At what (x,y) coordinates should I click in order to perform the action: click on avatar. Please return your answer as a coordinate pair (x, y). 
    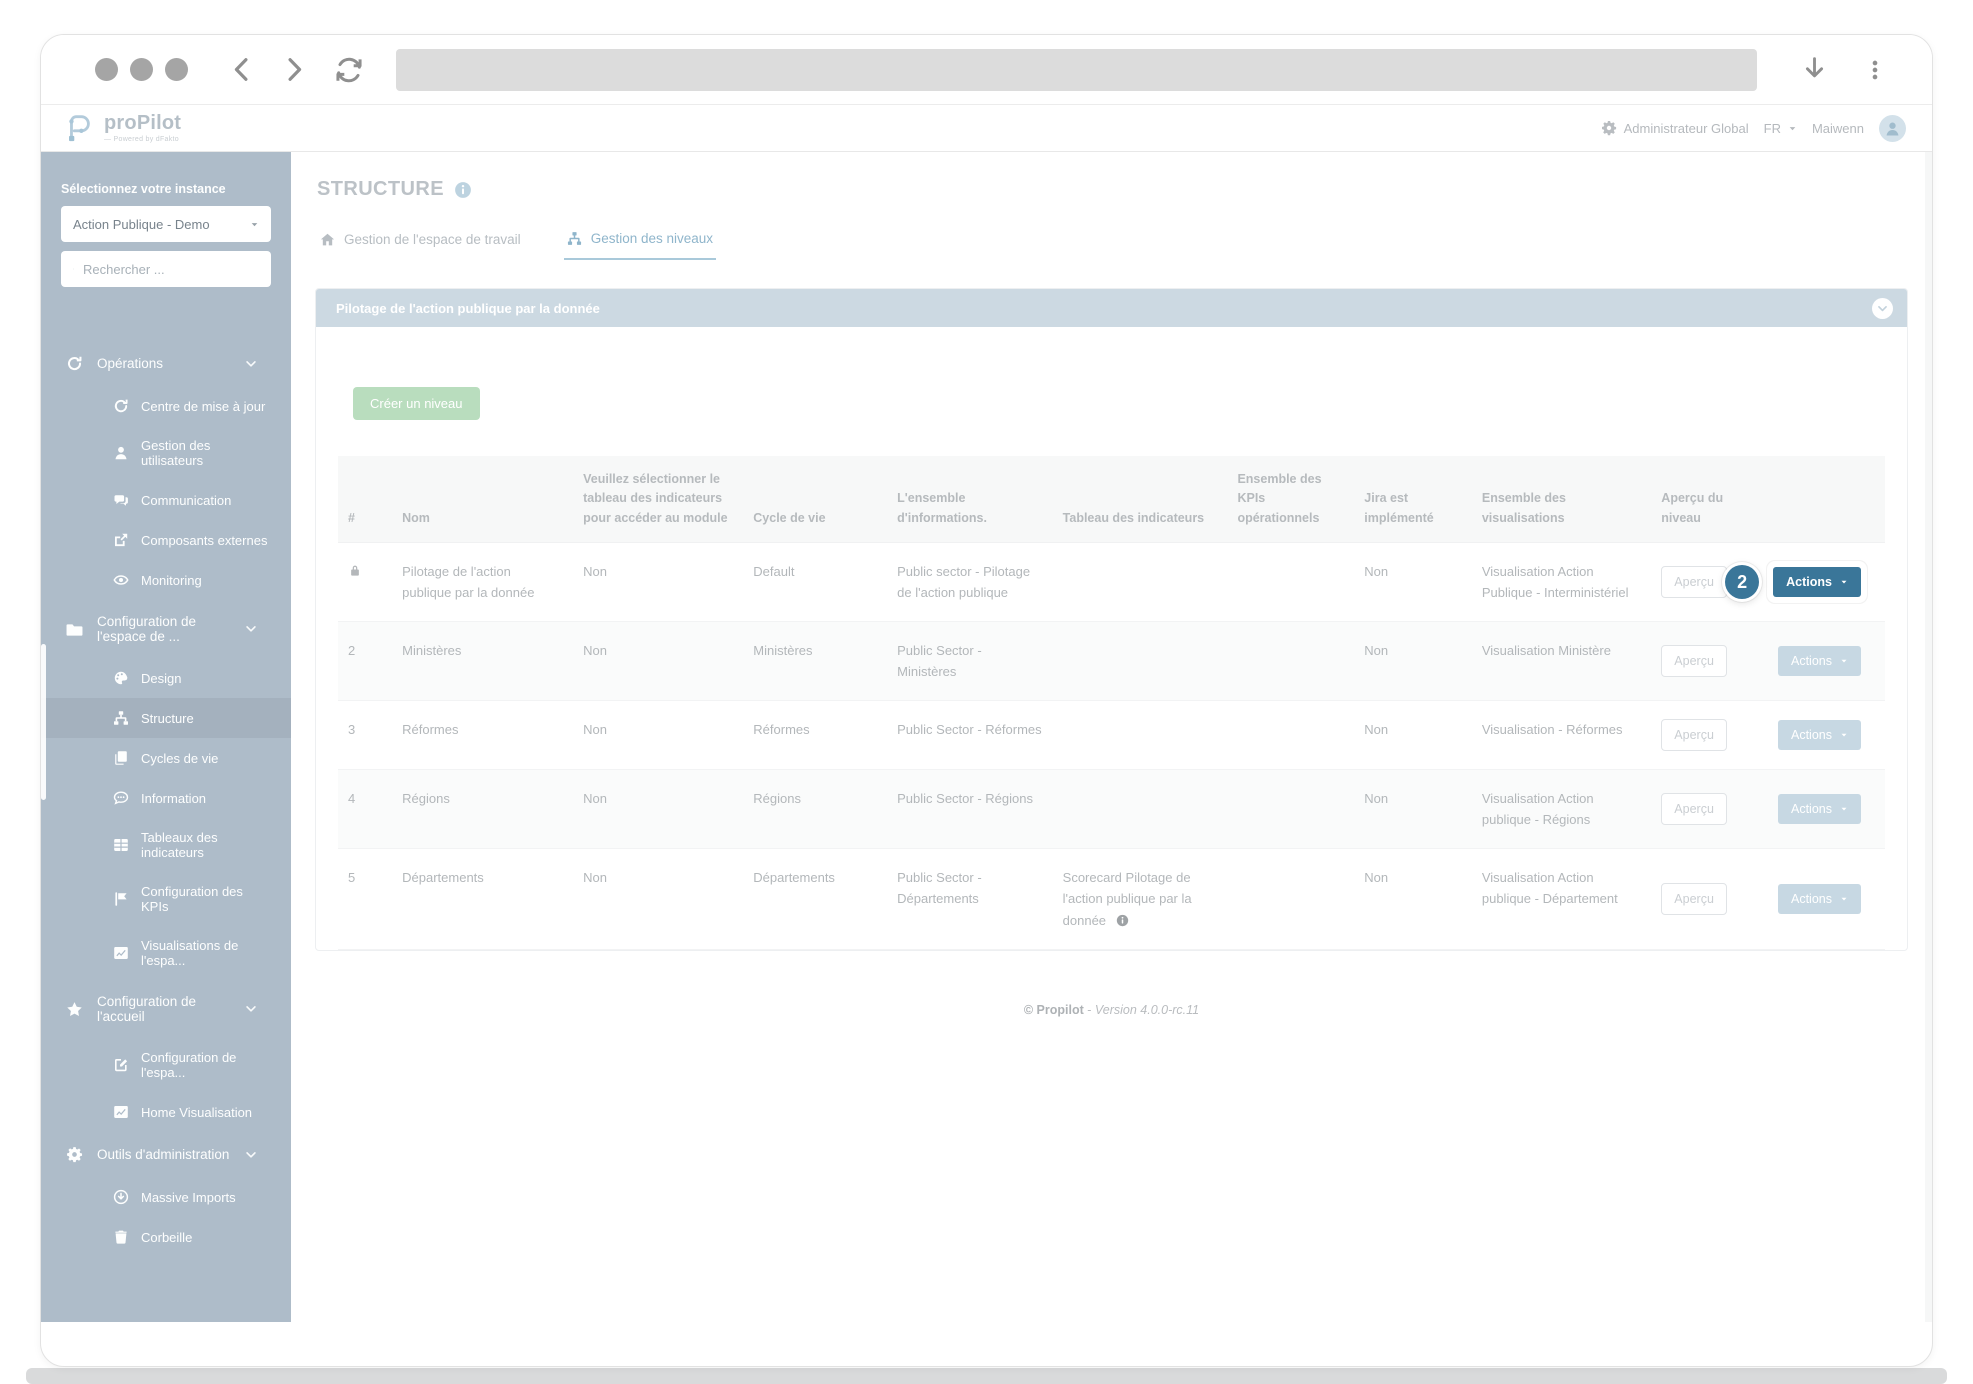
    Looking at the image, I should click on (1892, 128).